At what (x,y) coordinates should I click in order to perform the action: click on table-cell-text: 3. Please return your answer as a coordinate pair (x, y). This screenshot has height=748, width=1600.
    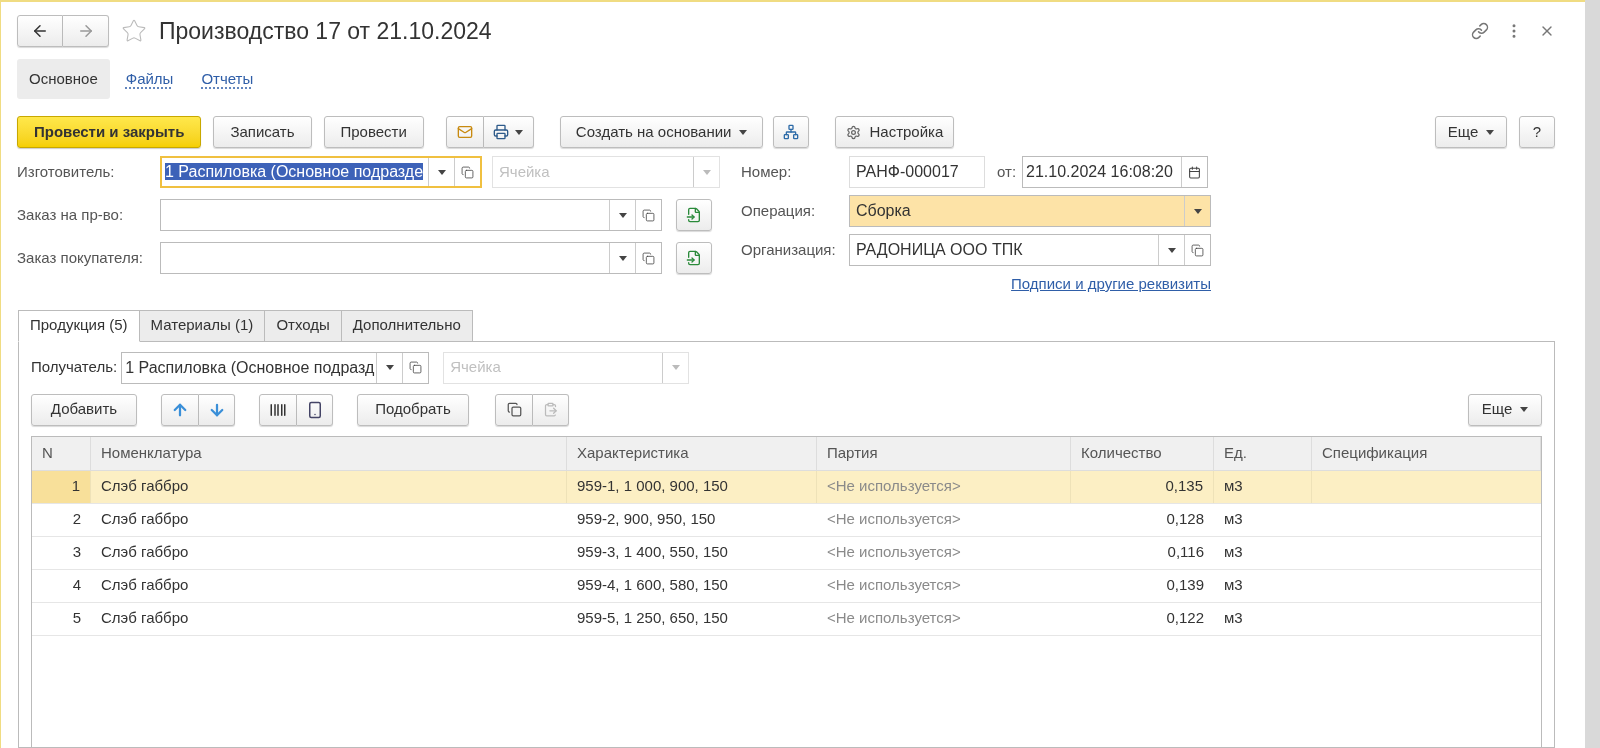
    Looking at the image, I should click on (76, 552).